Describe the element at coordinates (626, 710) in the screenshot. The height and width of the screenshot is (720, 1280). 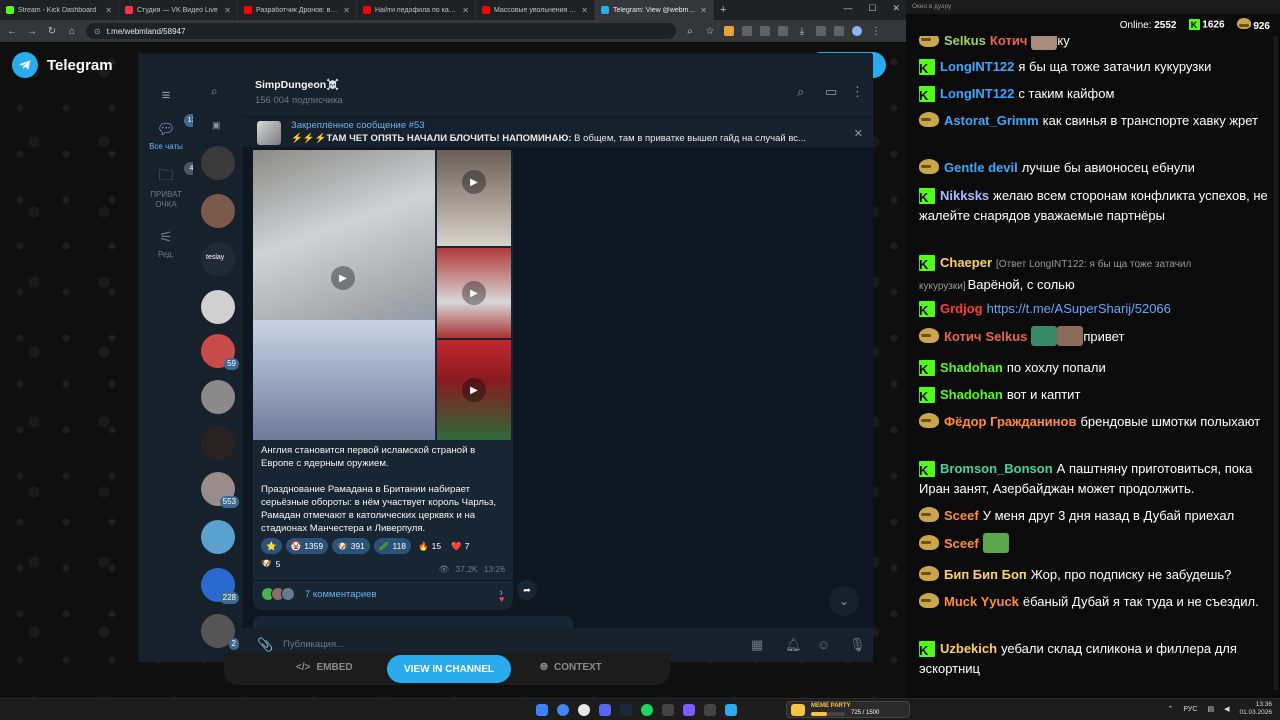
I see `steam-icon` at that location.